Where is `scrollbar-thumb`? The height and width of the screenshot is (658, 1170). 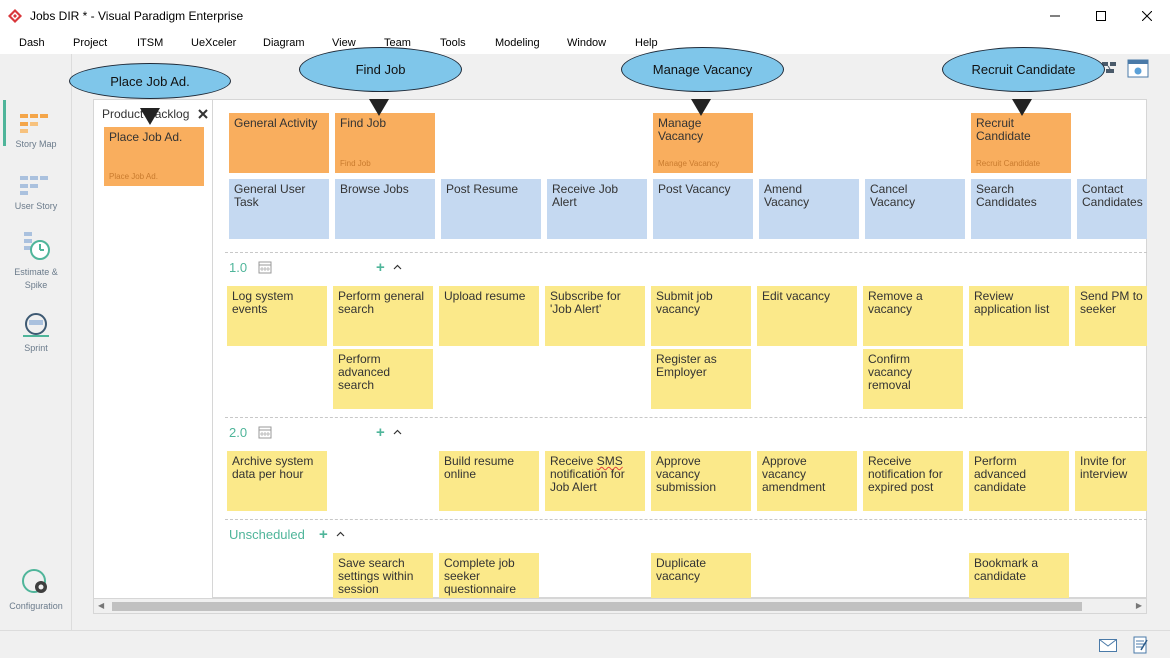
scrollbar-thumb is located at coordinates (597, 606).